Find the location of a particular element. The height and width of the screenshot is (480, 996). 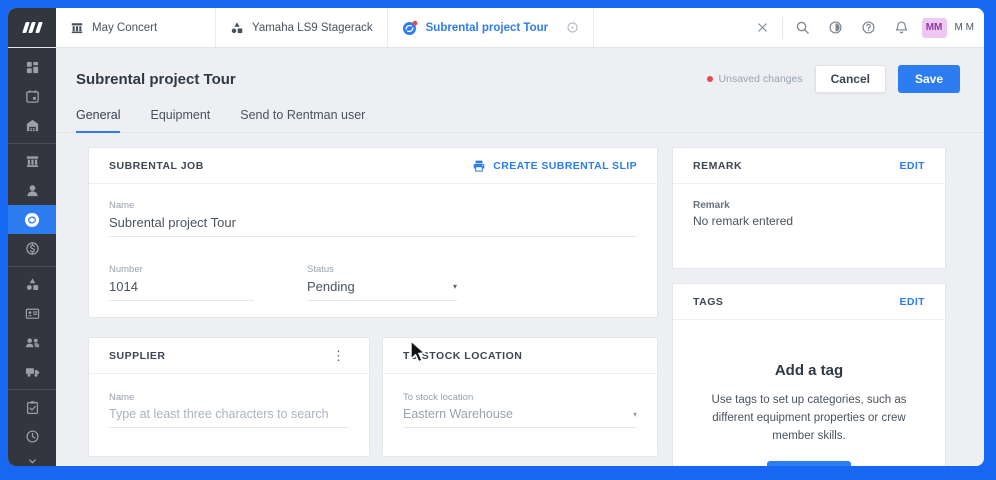

project-icon is located at coordinates (77, 28).